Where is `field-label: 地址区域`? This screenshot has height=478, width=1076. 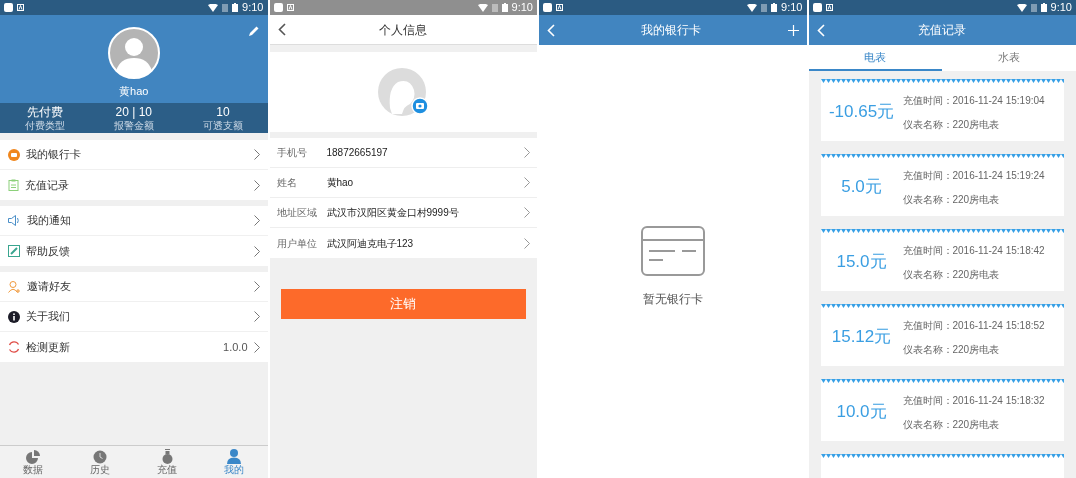
field-label: 地址区域 is located at coordinates (297, 213).